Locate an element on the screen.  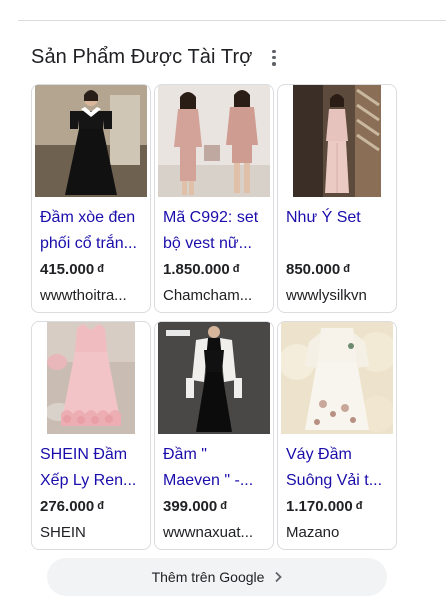
pink-long-set-image is located at coordinates (337, 141).